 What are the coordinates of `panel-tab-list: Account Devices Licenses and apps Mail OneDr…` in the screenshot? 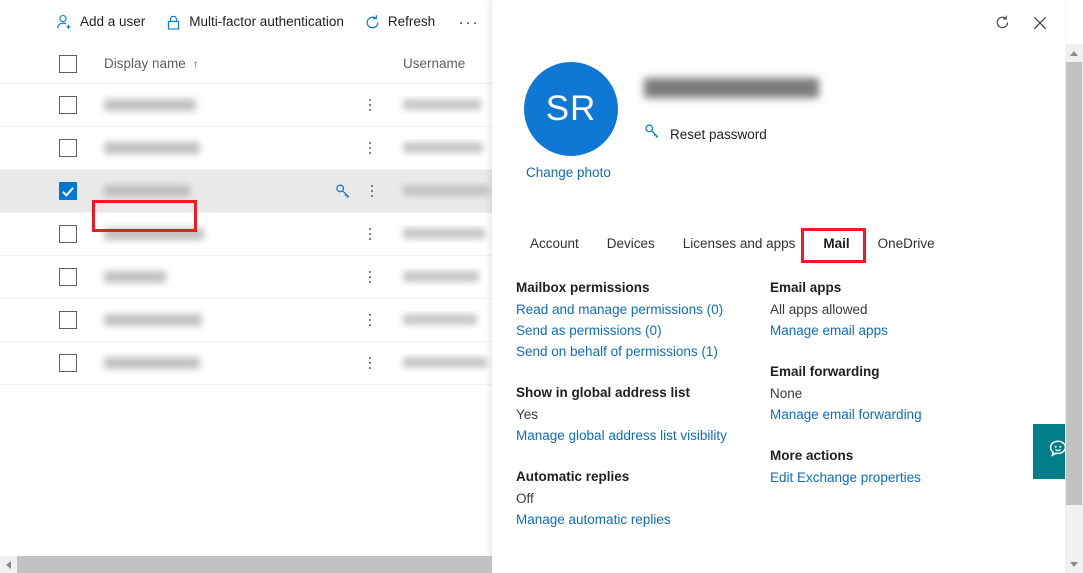 It's located at (778, 244).